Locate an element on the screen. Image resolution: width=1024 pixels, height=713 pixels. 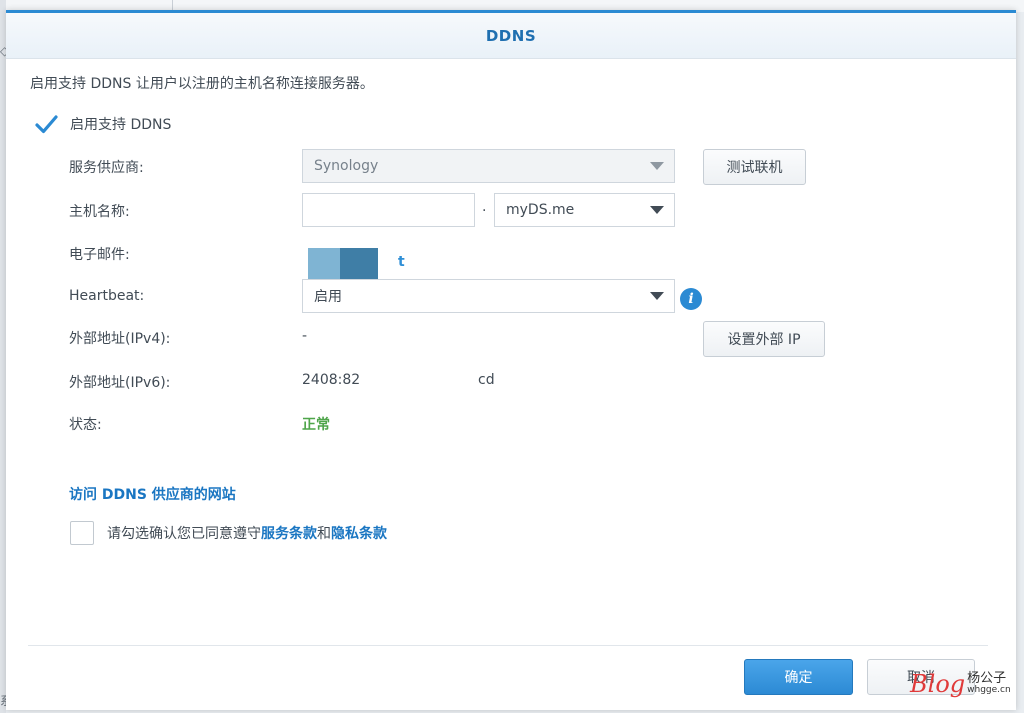
provider-value: Synology is located at coordinates (346, 166).